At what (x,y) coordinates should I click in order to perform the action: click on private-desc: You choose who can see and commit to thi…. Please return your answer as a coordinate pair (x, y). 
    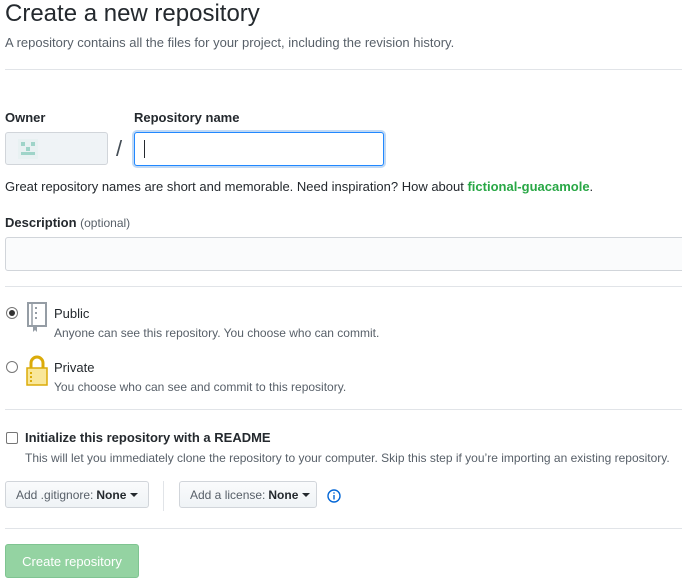
    Looking at the image, I should click on (200, 387).